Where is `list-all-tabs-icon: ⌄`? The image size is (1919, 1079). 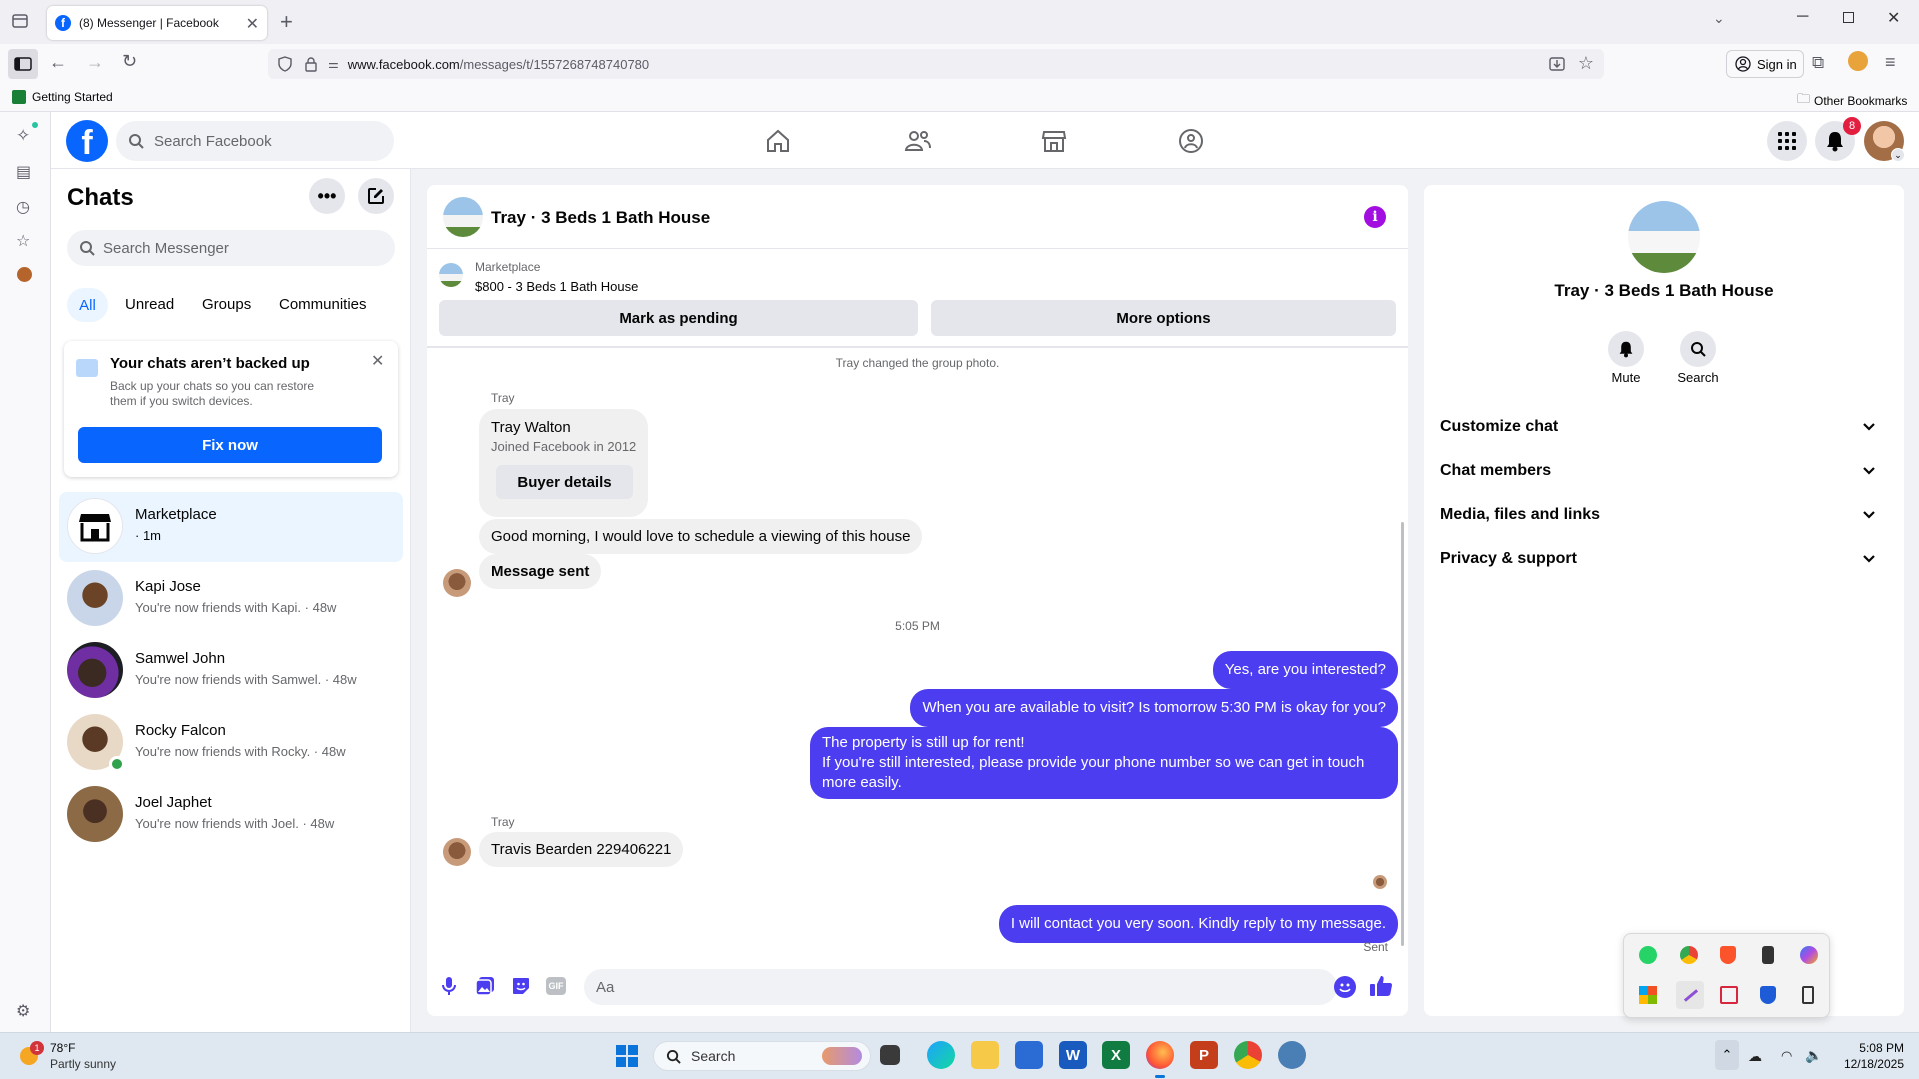 list-all-tabs-icon: ⌄ is located at coordinates (1719, 18).